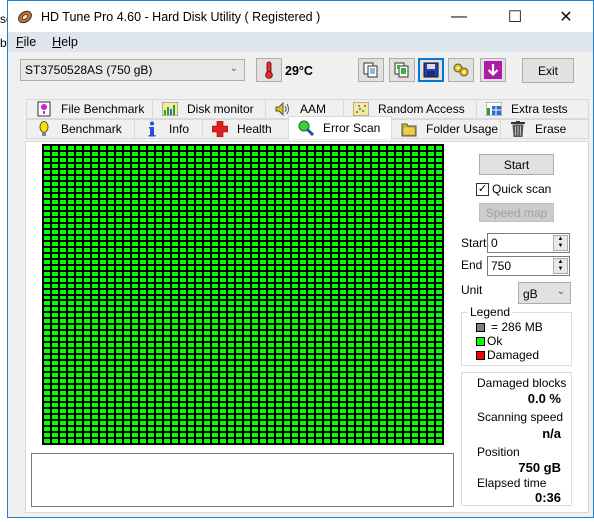  What do you see at coordinates (26, 42) in the screenshot?
I see `menu-file: File` at bounding box center [26, 42].